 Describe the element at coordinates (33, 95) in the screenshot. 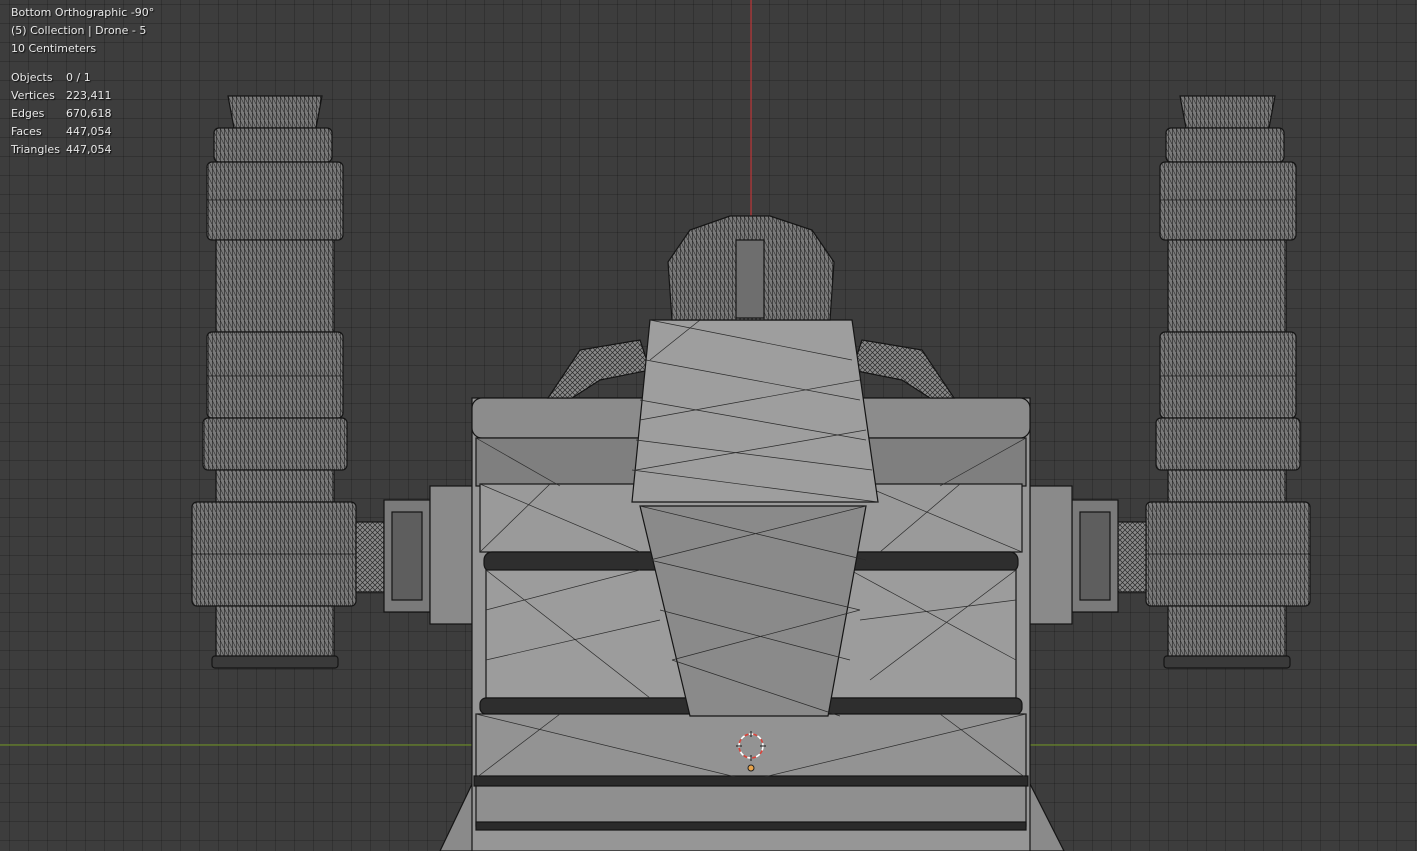

I see `stat-label: Vertices` at that location.